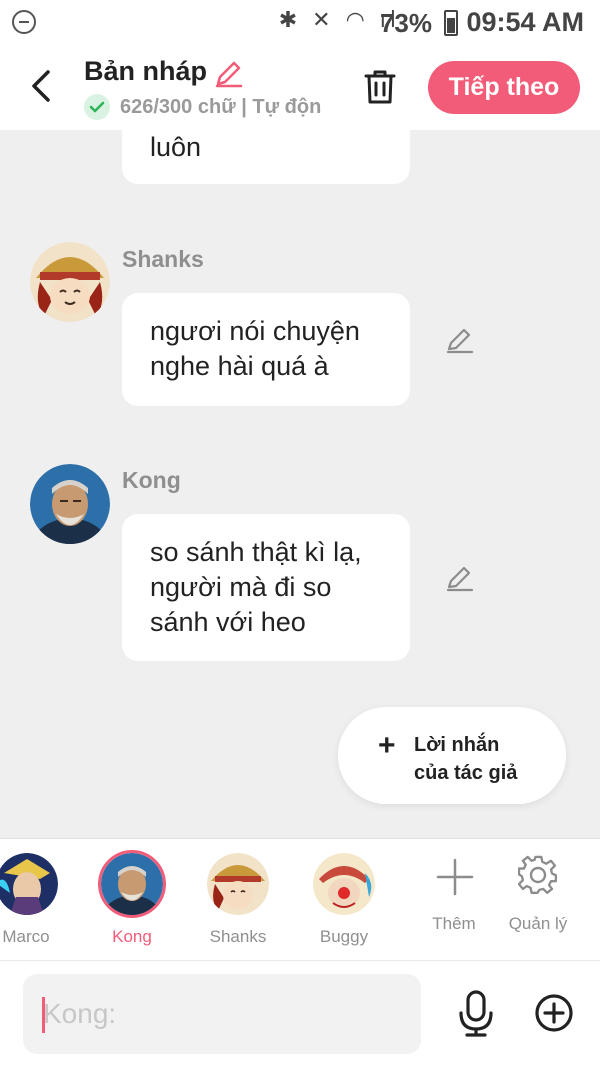 Image resolution: width=600 pixels, height=1068 pixels. I want to click on marco-avatar-image, so click(29, 884).